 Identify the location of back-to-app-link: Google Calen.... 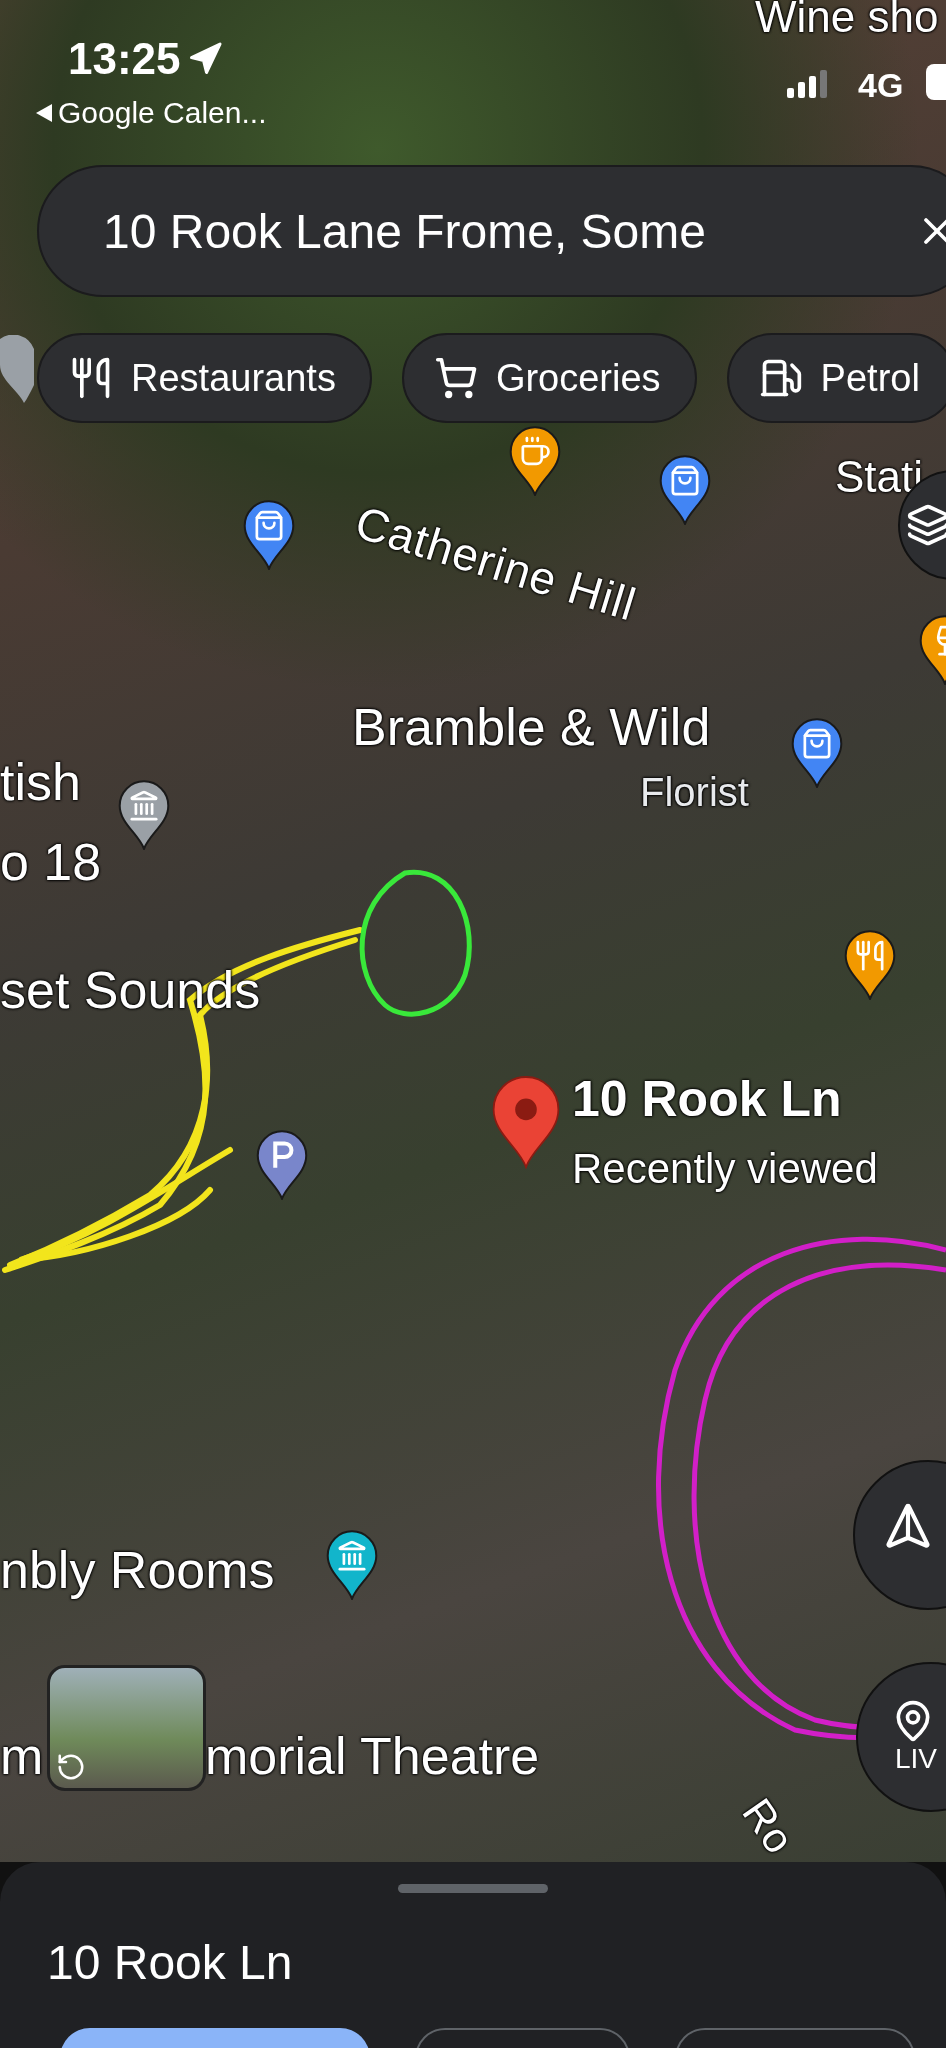
(151, 113).